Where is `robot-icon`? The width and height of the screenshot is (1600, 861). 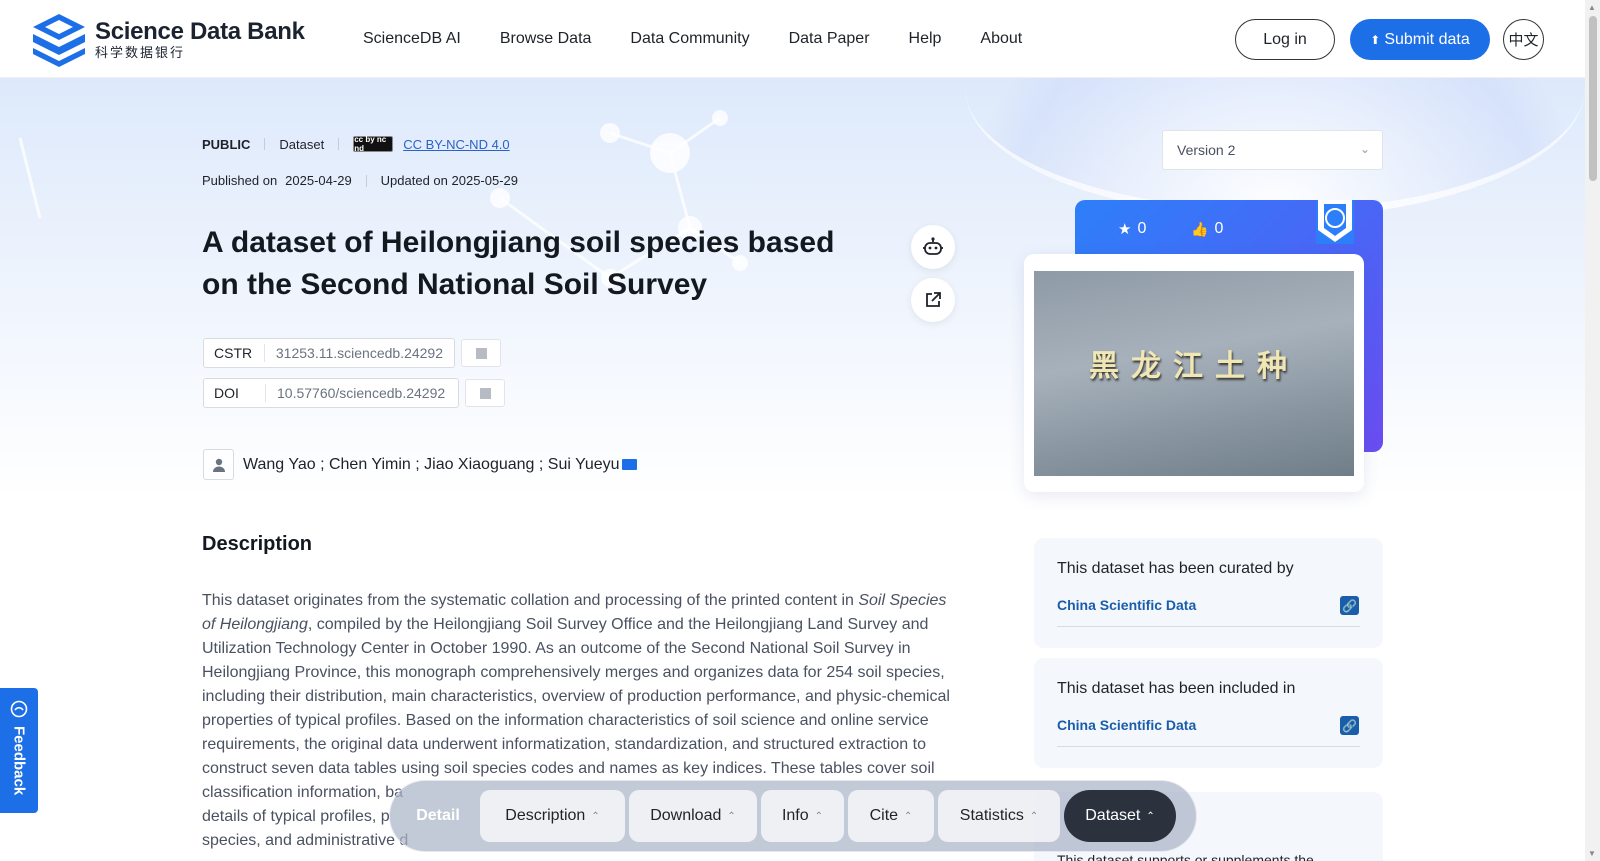 robot-icon is located at coordinates (933, 246).